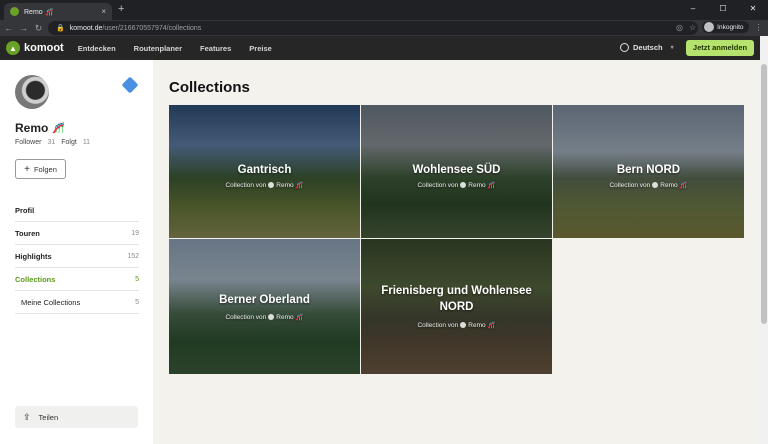 The image size is (768, 444). Describe the element at coordinates (209, 87) in the screenshot. I see `page-title: Collections` at that location.